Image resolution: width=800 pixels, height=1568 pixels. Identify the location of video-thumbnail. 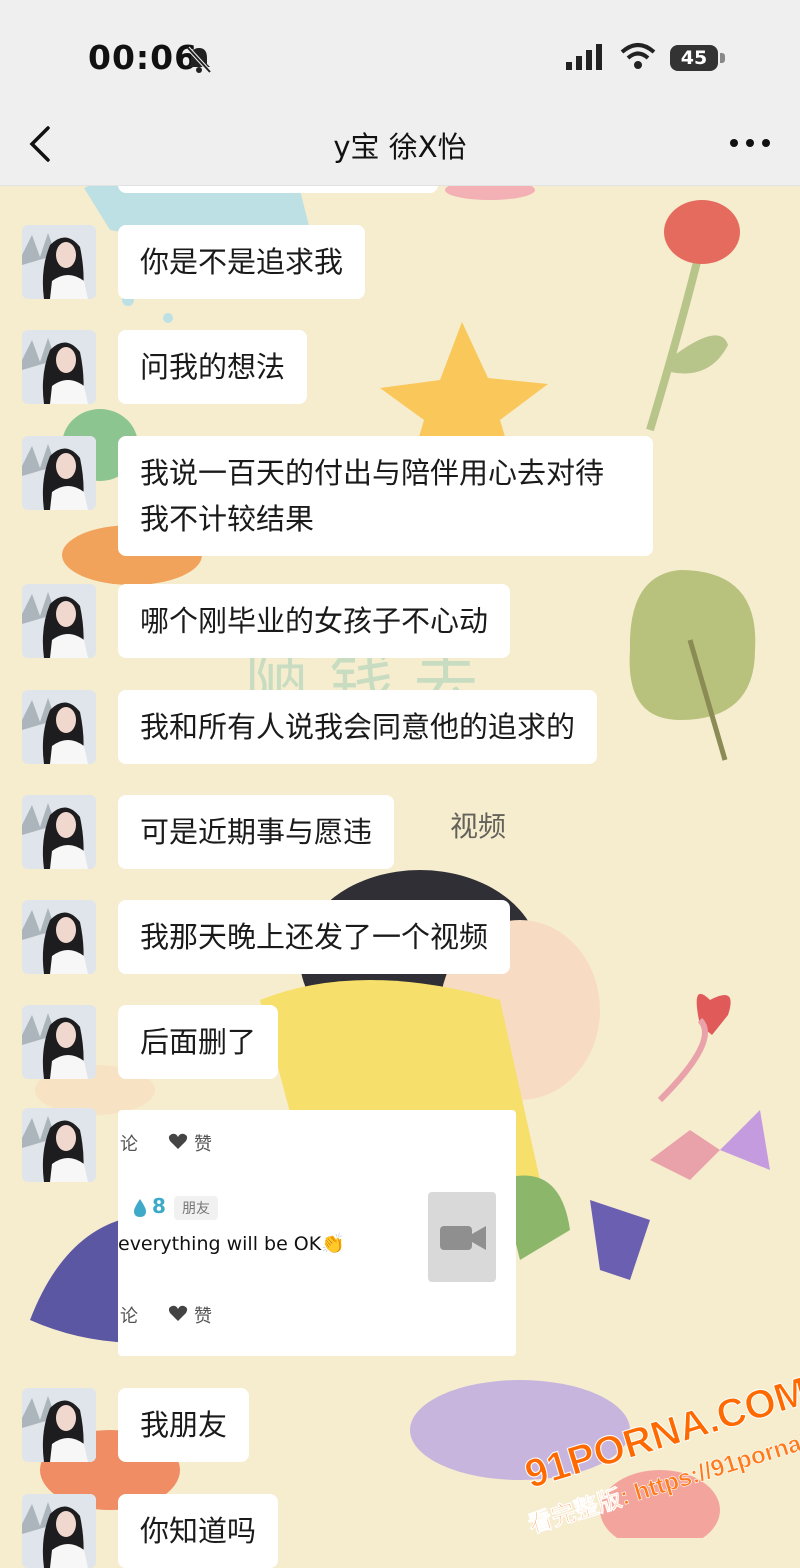
(462, 1237).